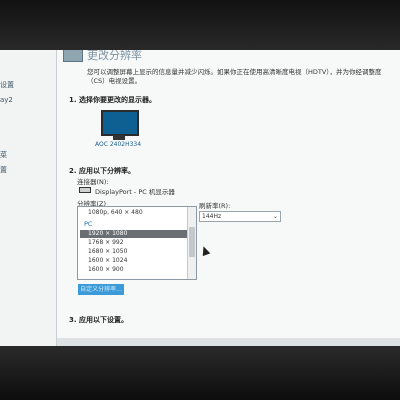 The width and height of the screenshot is (400, 400). What do you see at coordinates (88, 224) in the screenshot?
I see `resolution-group-label: PC` at bounding box center [88, 224].